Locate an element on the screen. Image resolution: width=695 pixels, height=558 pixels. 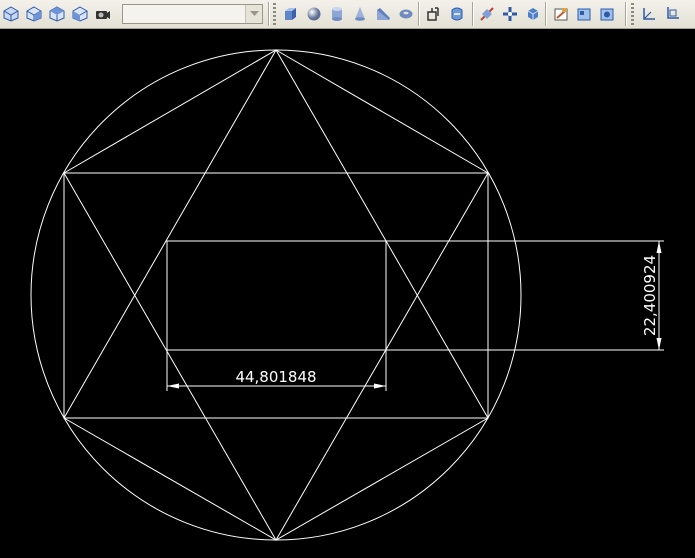
chevron-down-icon is located at coordinates (253, 14).